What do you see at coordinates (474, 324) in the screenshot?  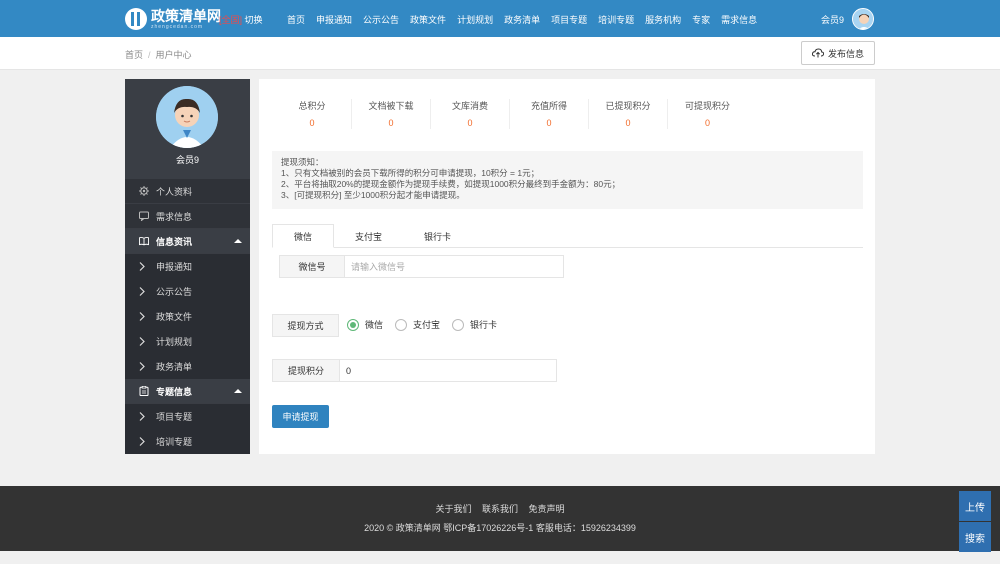 I see `radio-bank-card: 银行卡` at bounding box center [474, 324].